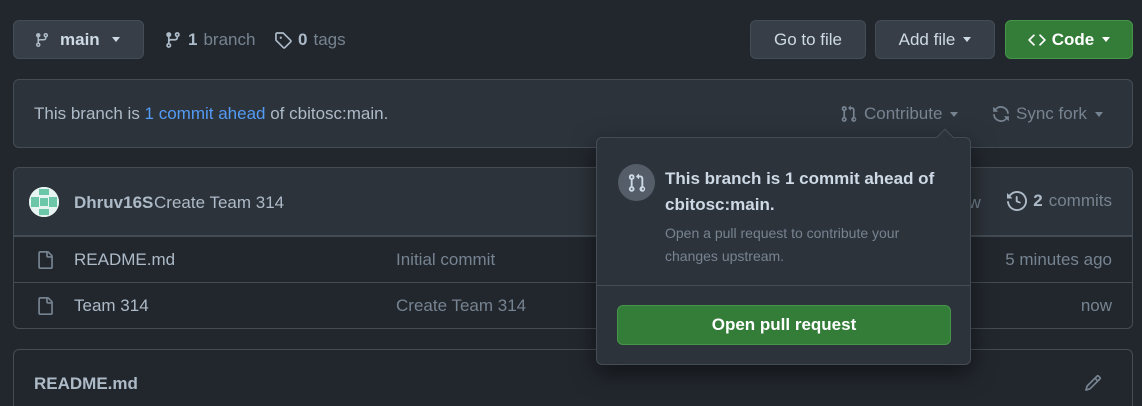 The height and width of the screenshot is (406, 1142). Describe the element at coordinates (1073, 39) in the screenshot. I see `code-label: Code` at that location.